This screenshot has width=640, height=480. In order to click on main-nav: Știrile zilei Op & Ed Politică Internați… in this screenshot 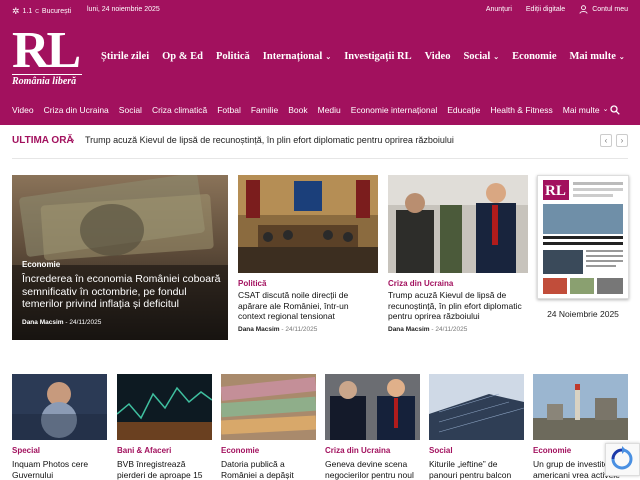, I will do `click(363, 56)`.